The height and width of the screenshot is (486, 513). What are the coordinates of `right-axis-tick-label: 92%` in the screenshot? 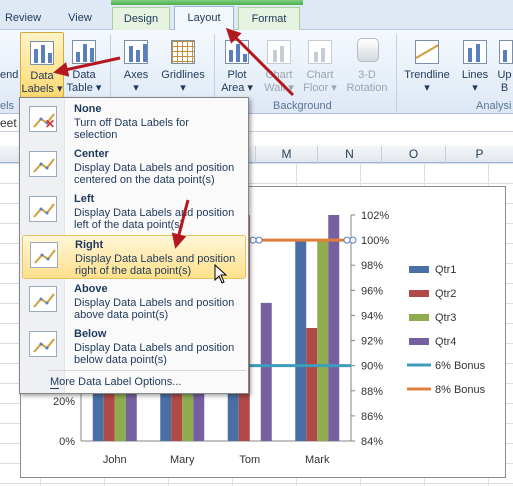 It's located at (372, 342).